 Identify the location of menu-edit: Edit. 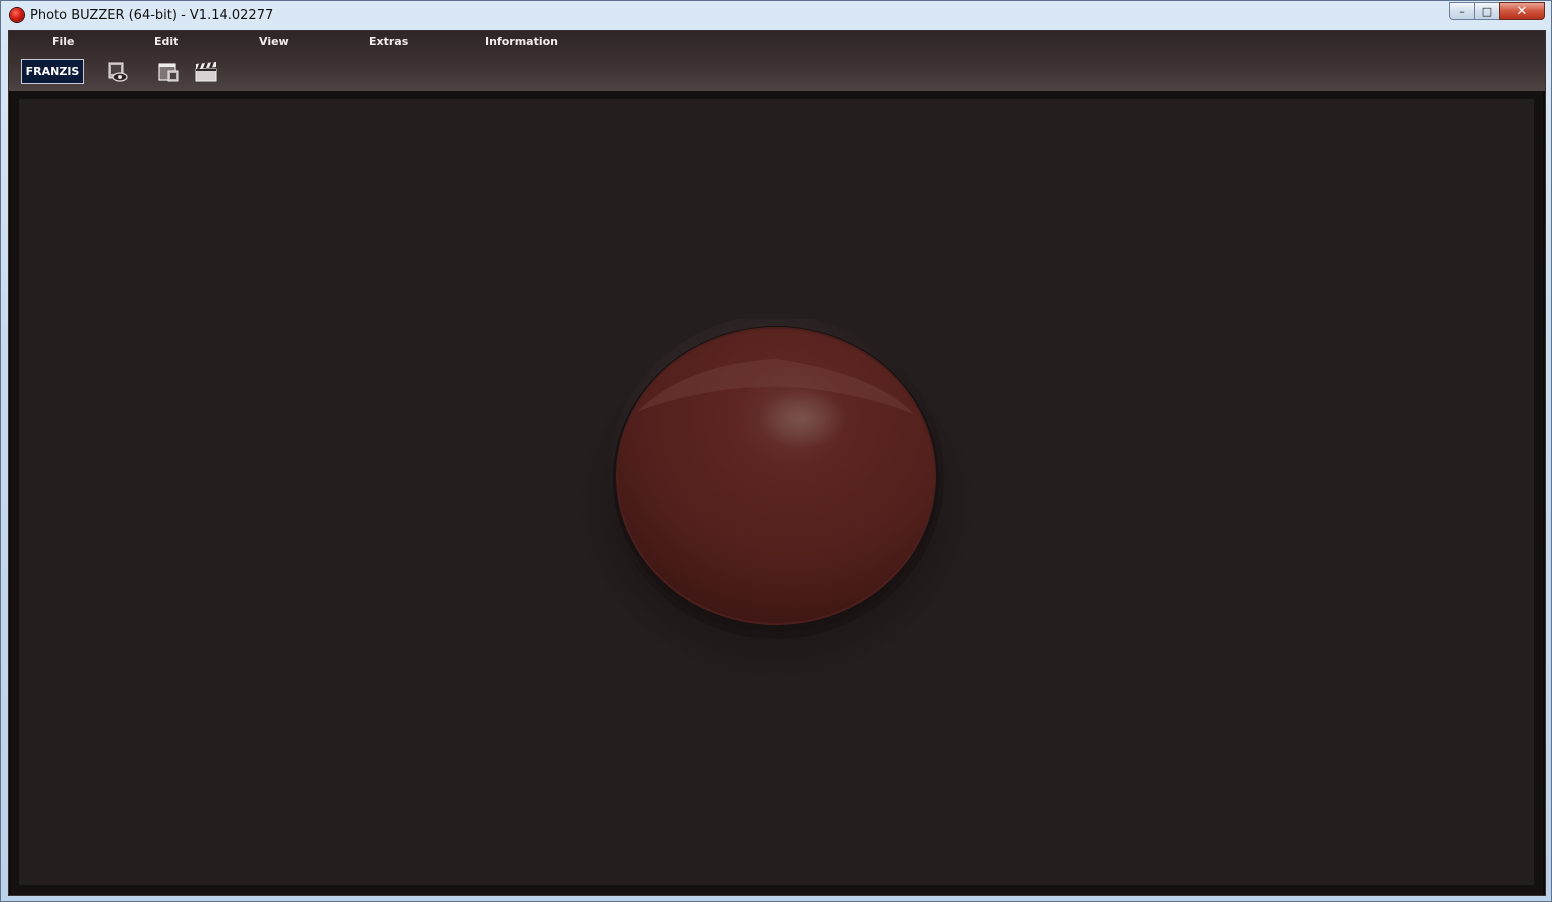
(166, 41).